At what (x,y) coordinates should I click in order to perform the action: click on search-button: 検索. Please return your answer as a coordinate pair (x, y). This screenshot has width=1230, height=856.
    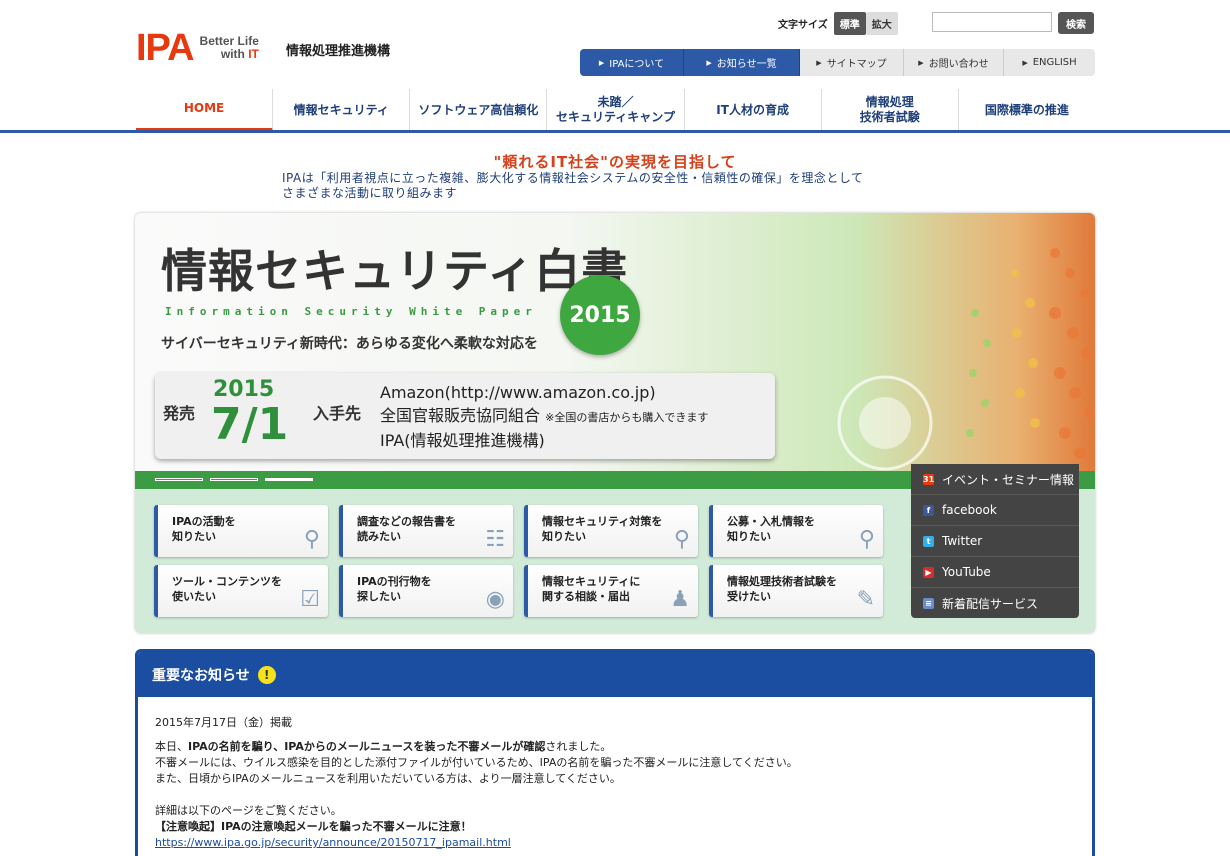
    Looking at the image, I should click on (1076, 23).